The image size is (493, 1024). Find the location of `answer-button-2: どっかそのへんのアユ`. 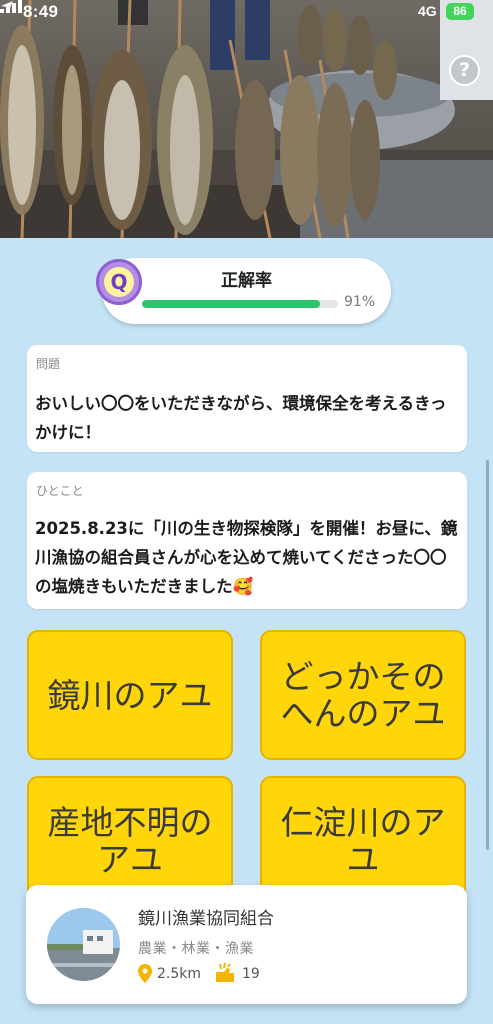

answer-button-2: どっかそのへんのアユ is located at coordinates (363, 695).